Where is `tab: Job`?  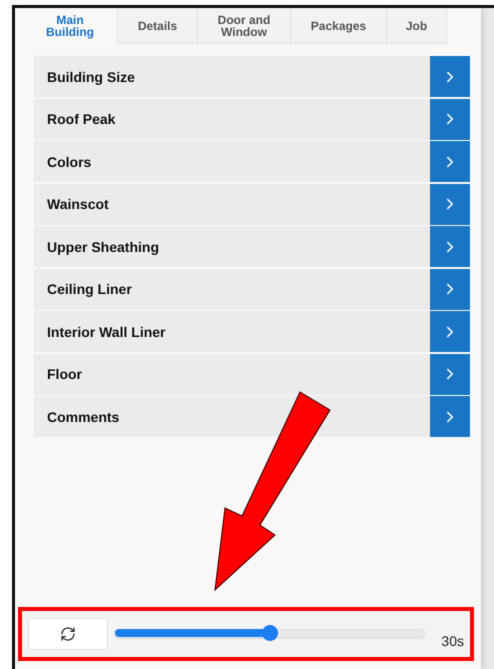 tab: Job is located at coordinates (417, 26).